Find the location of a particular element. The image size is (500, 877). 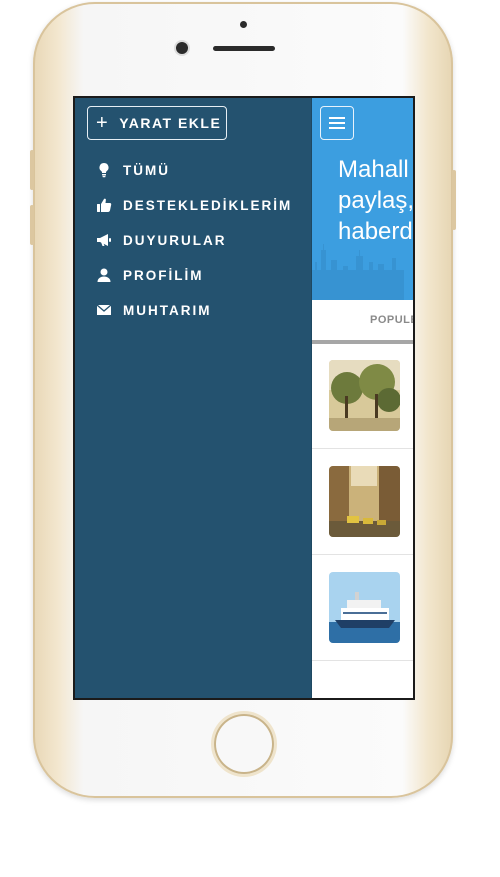

megaphone-icon is located at coordinates (104, 240).